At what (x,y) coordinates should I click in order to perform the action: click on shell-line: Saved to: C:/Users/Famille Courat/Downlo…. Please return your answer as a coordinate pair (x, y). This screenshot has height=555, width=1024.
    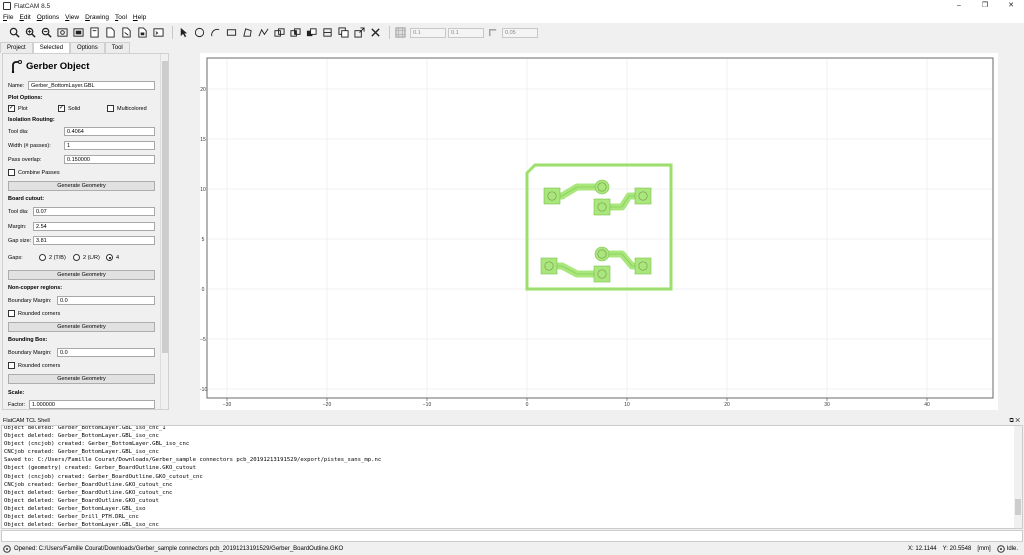
    Looking at the image, I should click on (193, 460).